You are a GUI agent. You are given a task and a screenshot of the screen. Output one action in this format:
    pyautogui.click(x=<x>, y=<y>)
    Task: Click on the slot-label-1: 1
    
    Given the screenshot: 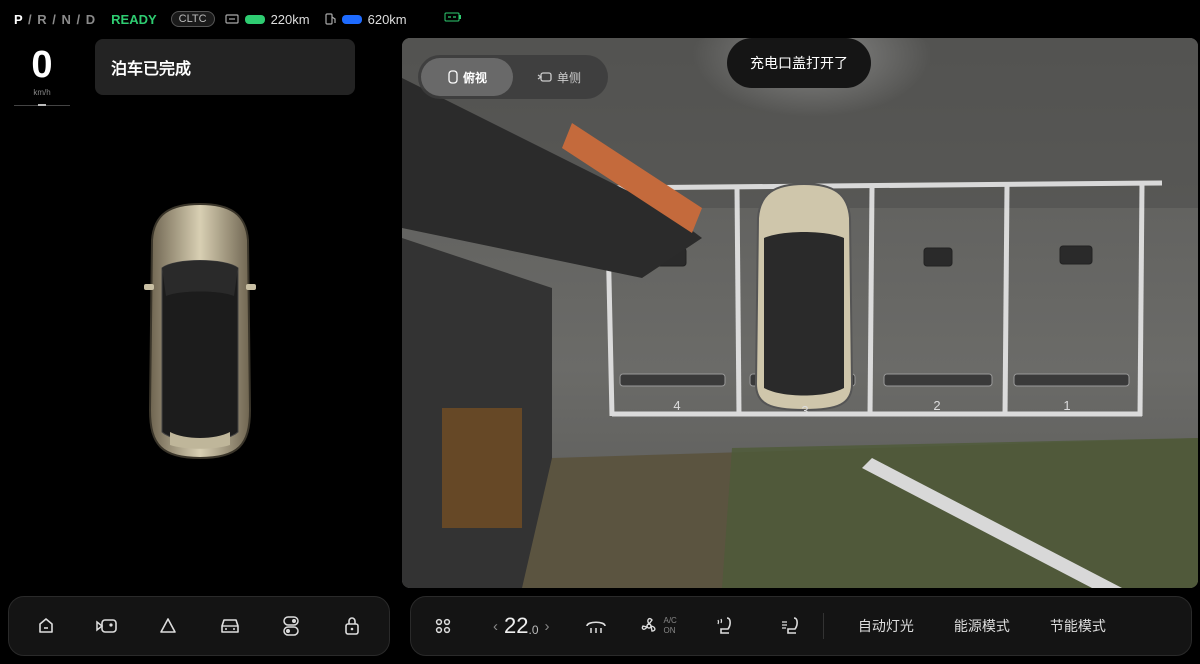 What is the action you would take?
    pyautogui.click(x=1066, y=405)
    